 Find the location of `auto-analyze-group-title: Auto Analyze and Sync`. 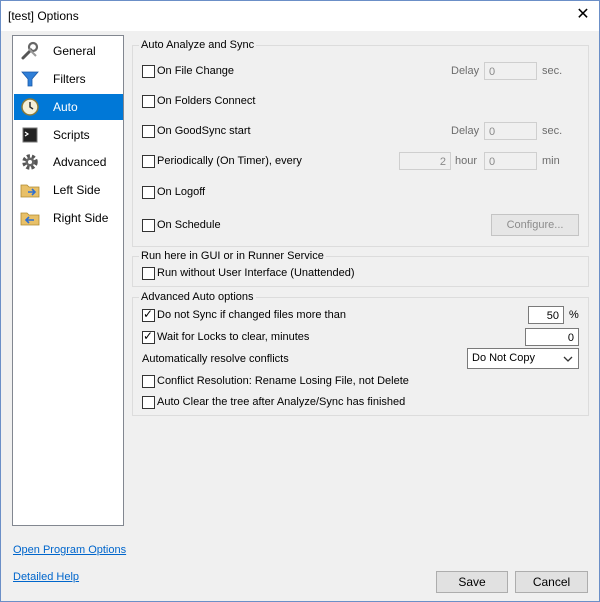

auto-analyze-group-title: Auto Analyze and Sync is located at coordinates (198, 45).